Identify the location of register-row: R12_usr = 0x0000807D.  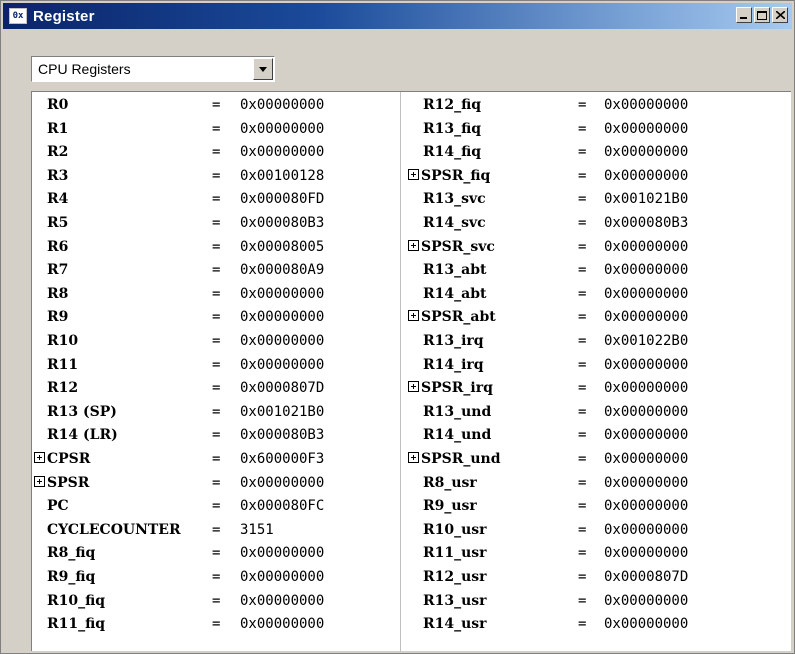
(588, 577).